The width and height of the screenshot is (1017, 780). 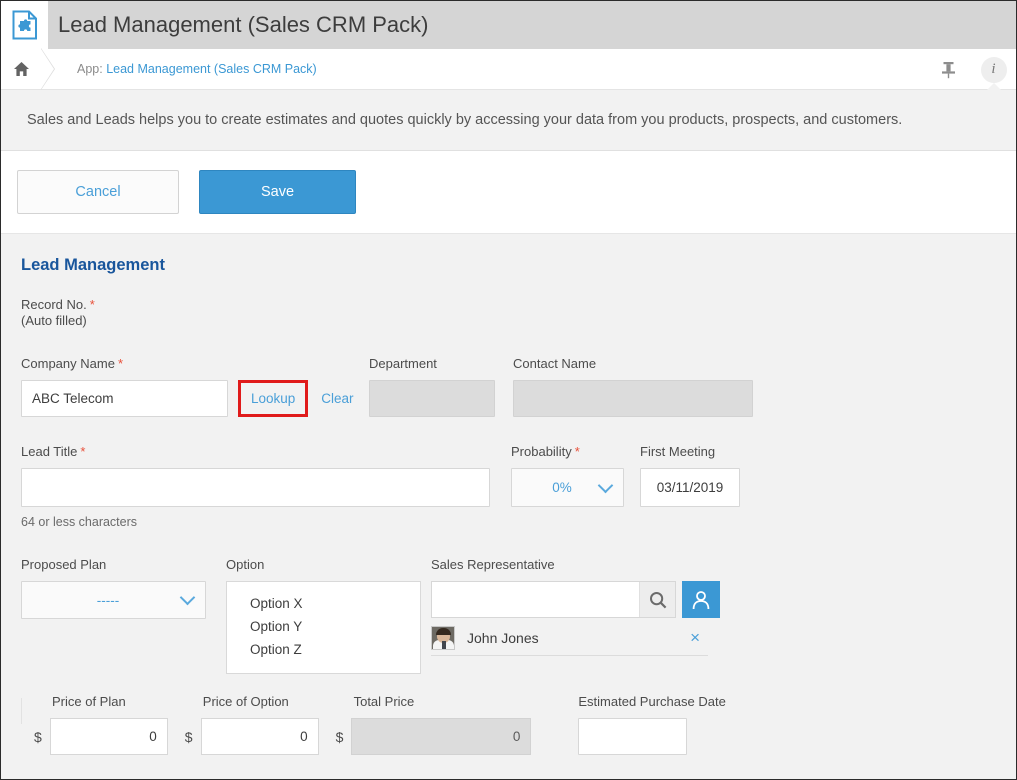 What do you see at coordinates (323, 649) in the screenshot?
I see `list-item: Option Z` at bounding box center [323, 649].